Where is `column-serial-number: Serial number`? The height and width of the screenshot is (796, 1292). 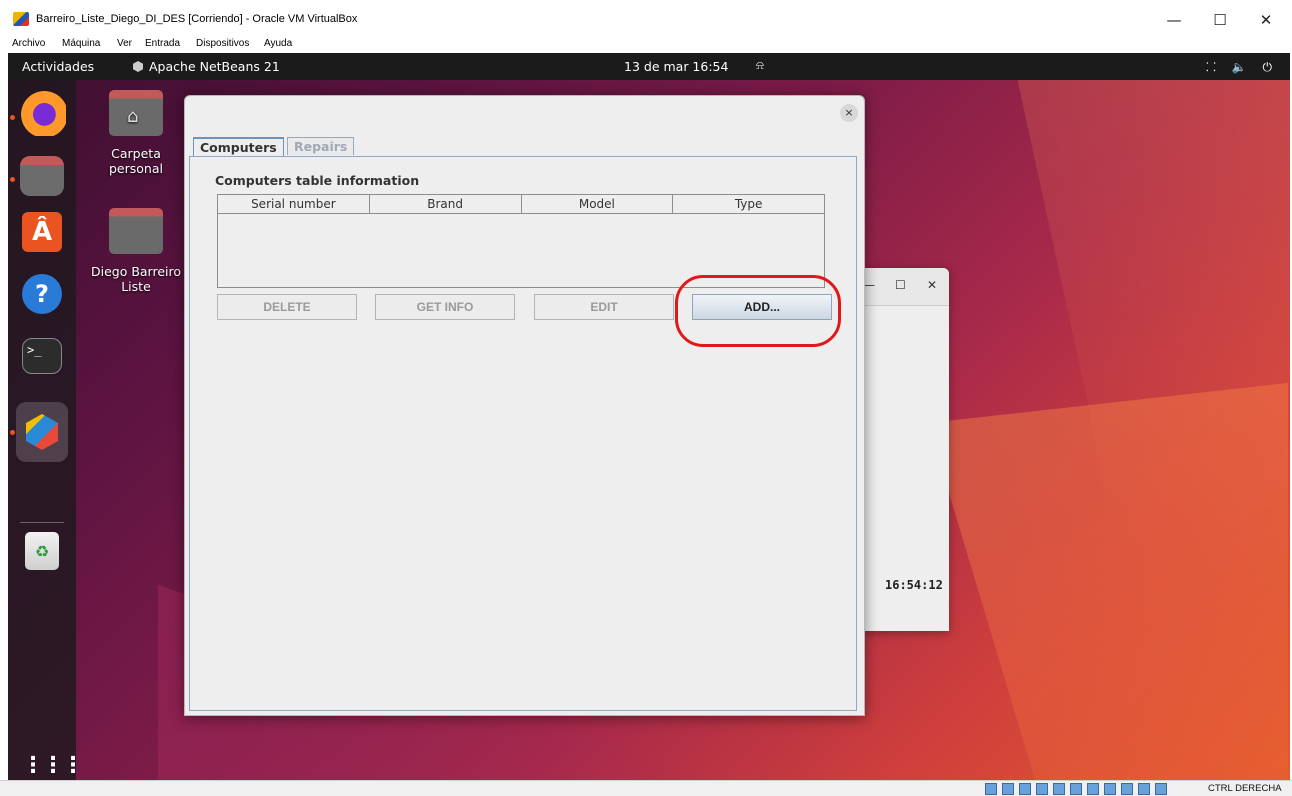
column-serial-number: Serial number is located at coordinates (294, 204).